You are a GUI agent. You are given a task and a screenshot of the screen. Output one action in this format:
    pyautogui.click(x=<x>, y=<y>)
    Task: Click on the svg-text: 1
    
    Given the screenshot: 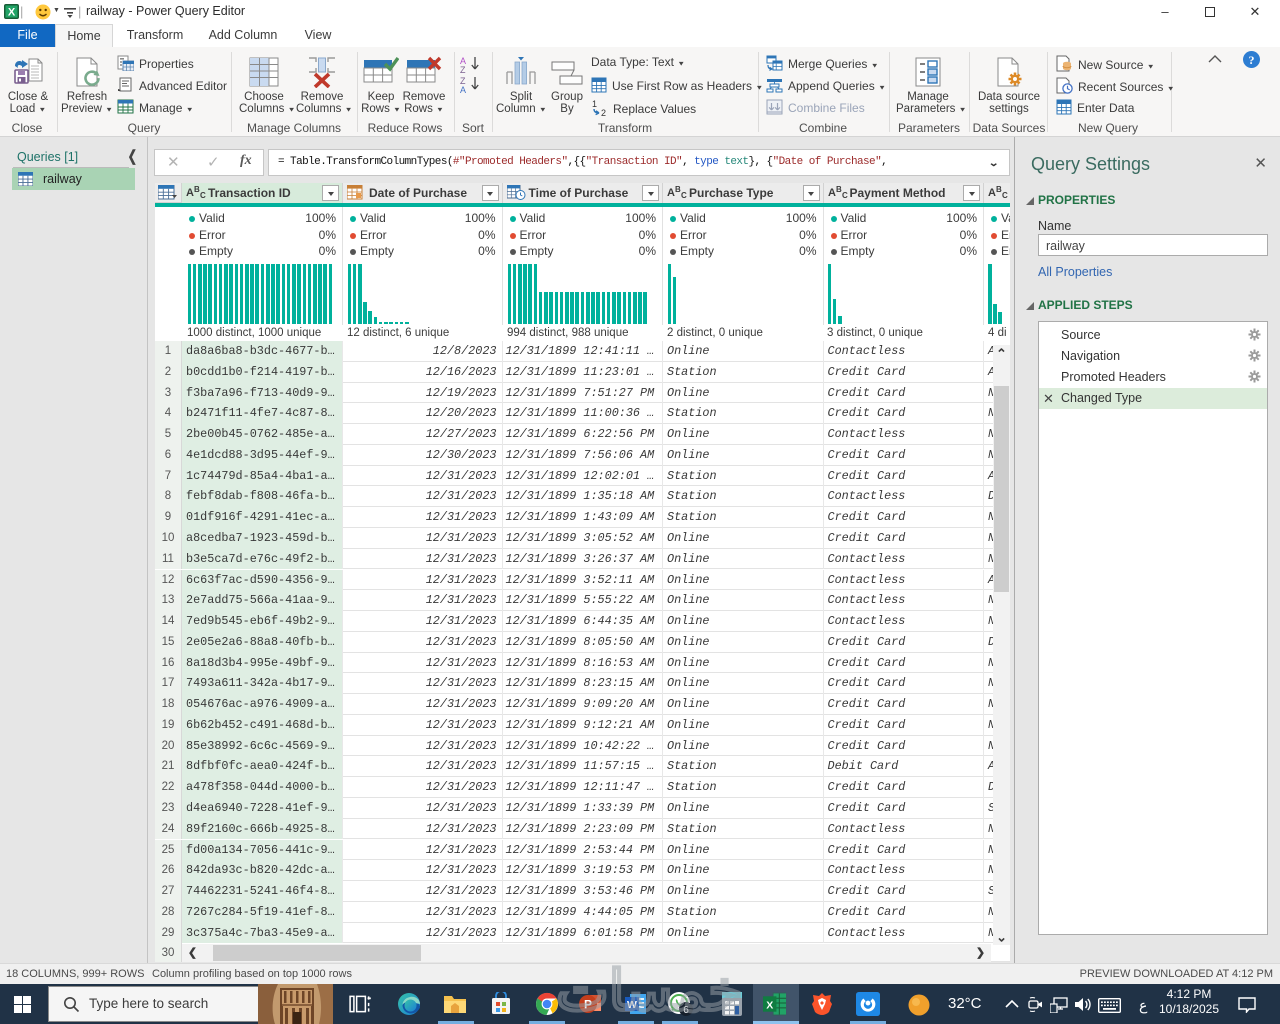 What is the action you would take?
    pyautogui.click(x=594, y=104)
    